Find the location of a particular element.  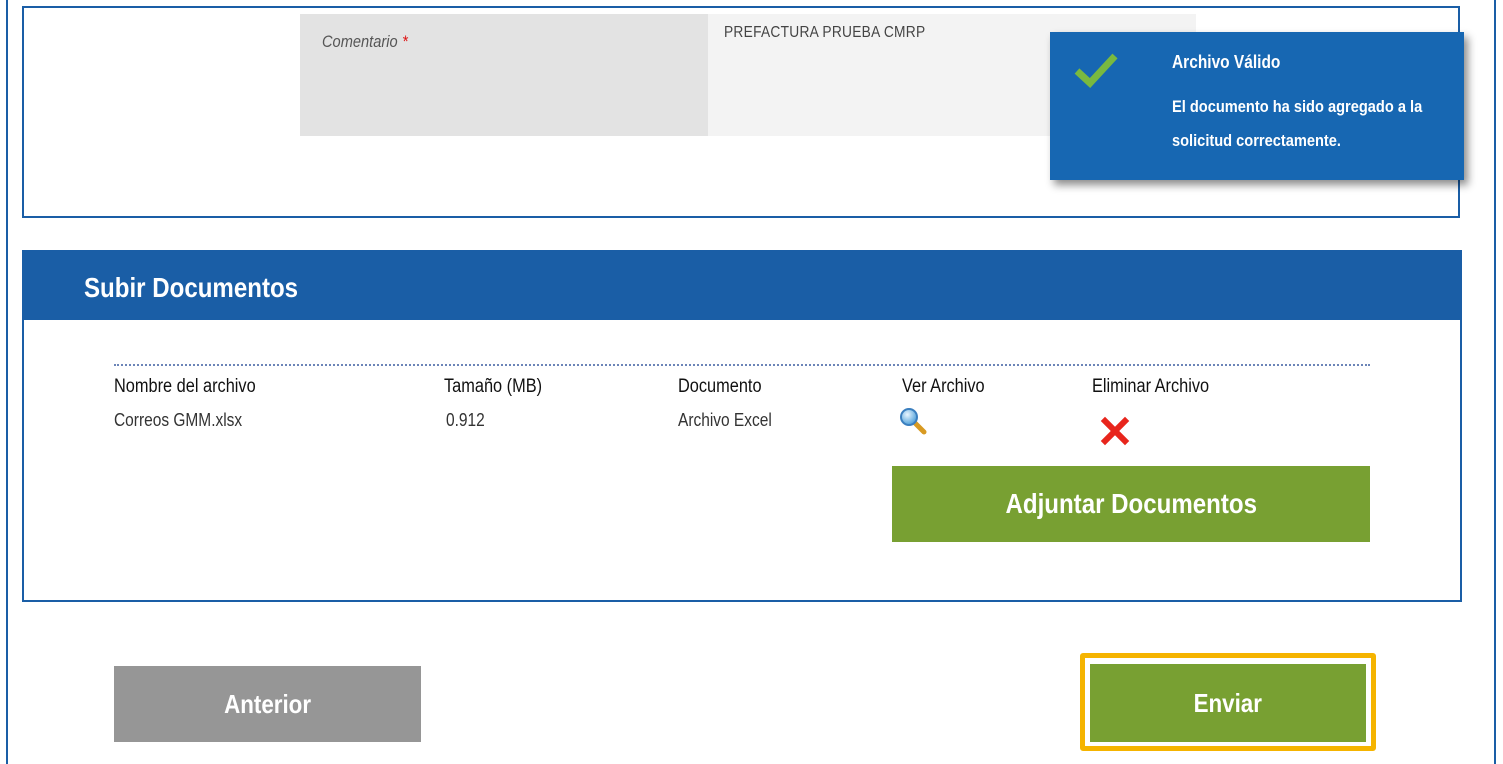

column-header-name: Nombre del archivo is located at coordinates (196, 387).